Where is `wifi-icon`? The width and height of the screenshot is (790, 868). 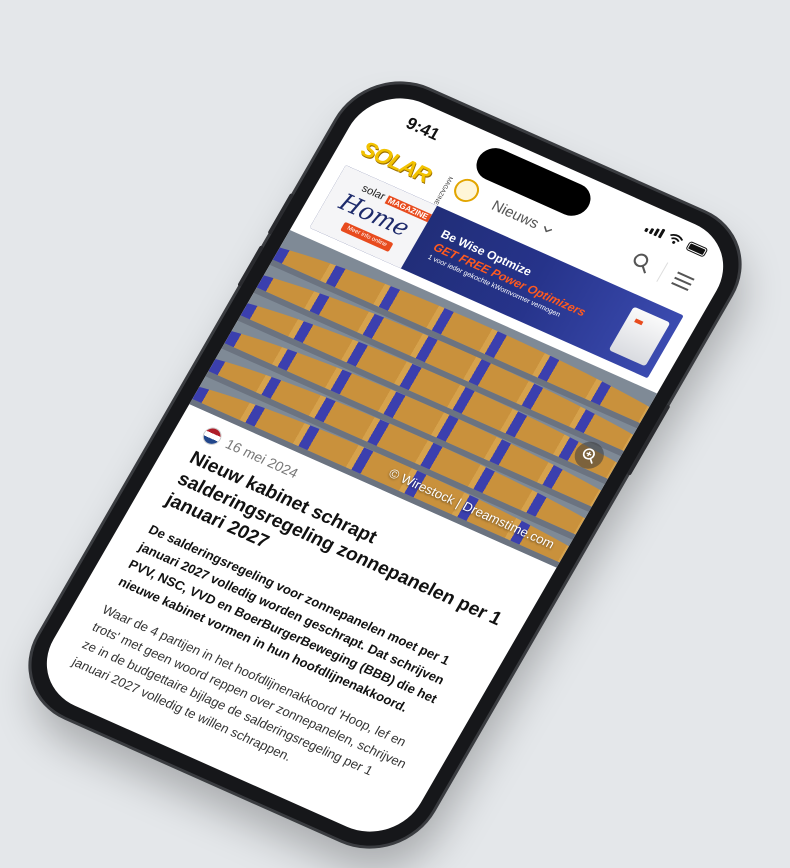
wifi-icon is located at coordinates (677, 239).